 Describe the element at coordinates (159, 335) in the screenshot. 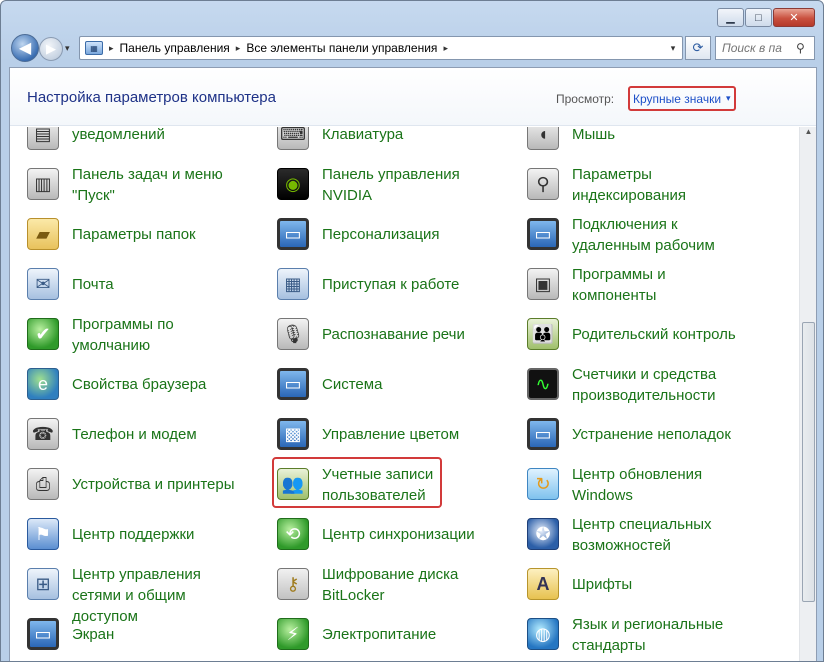

I see `control-panel-item-label: Программы по умолчанию` at that location.